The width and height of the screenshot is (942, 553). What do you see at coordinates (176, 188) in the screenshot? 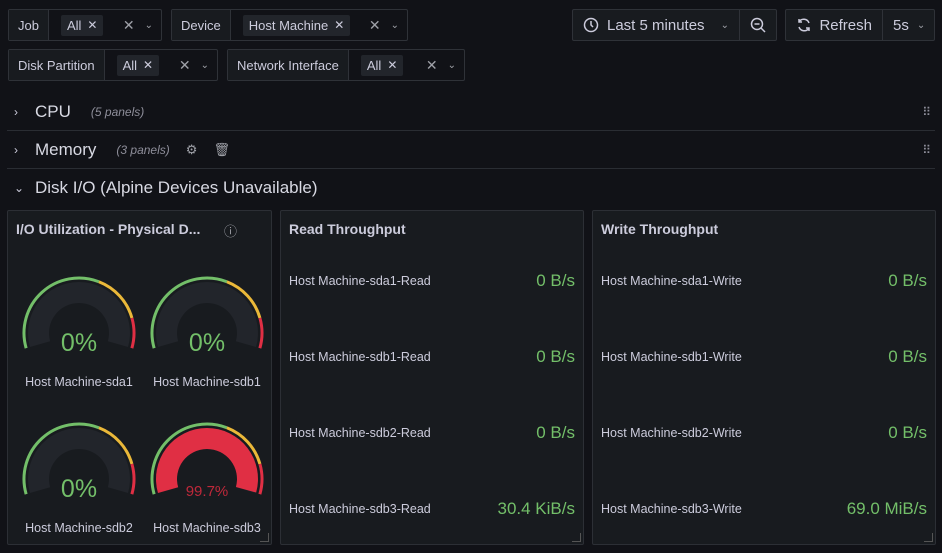
I see `row-title: Disk I/O (Alpine Devices Unavailable)` at bounding box center [176, 188].